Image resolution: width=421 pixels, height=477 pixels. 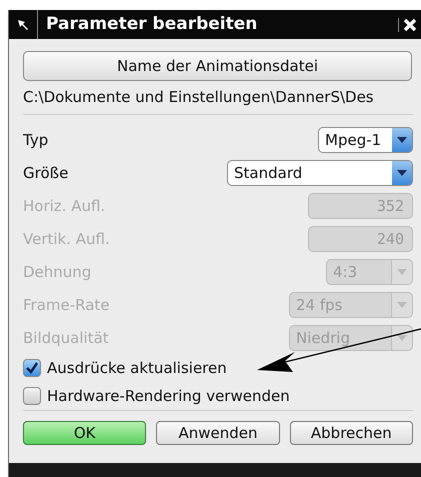 What do you see at coordinates (84, 433) in the screenshot?
I see `dialog-button: OK` at bounding box center [84, 433].